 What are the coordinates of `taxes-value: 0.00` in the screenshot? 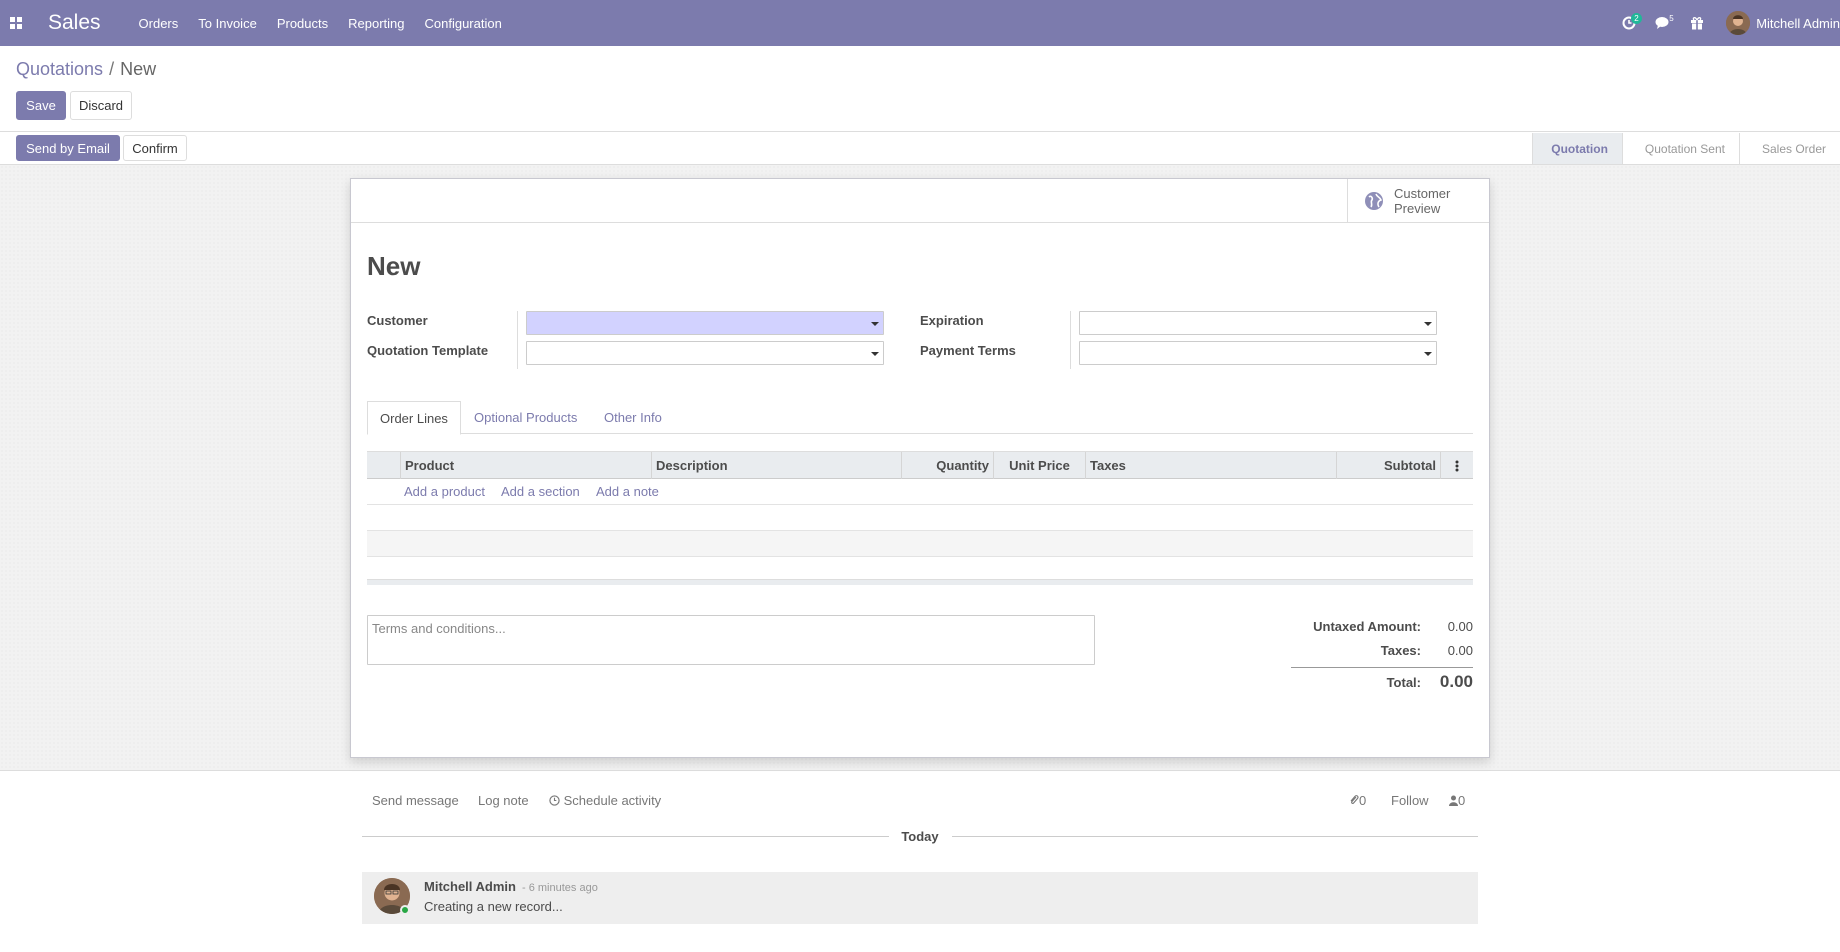 It's located at (1460, 650).